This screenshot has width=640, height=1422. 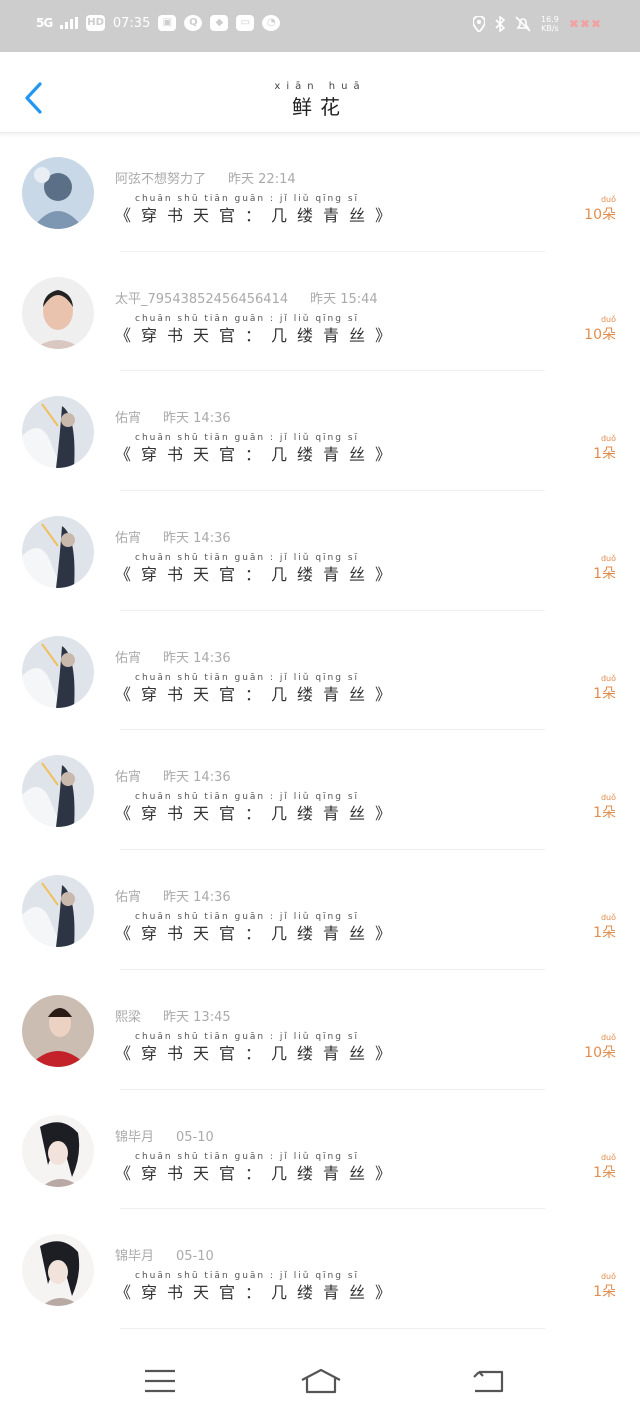 I want to click on sender-name: 熙梁, so click(x=128, y=1017).